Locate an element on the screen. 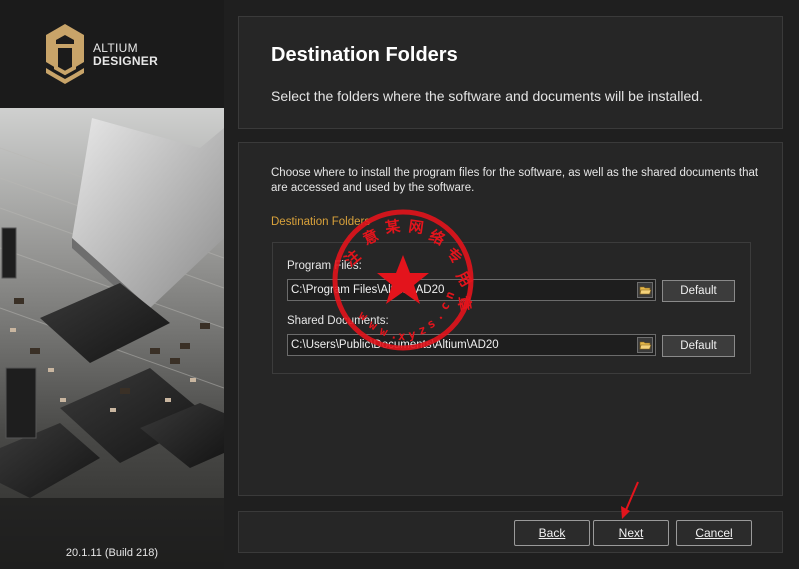 This screenshot has width=799, height=569. svg-text: 意 is located at coordinates (370, 237).